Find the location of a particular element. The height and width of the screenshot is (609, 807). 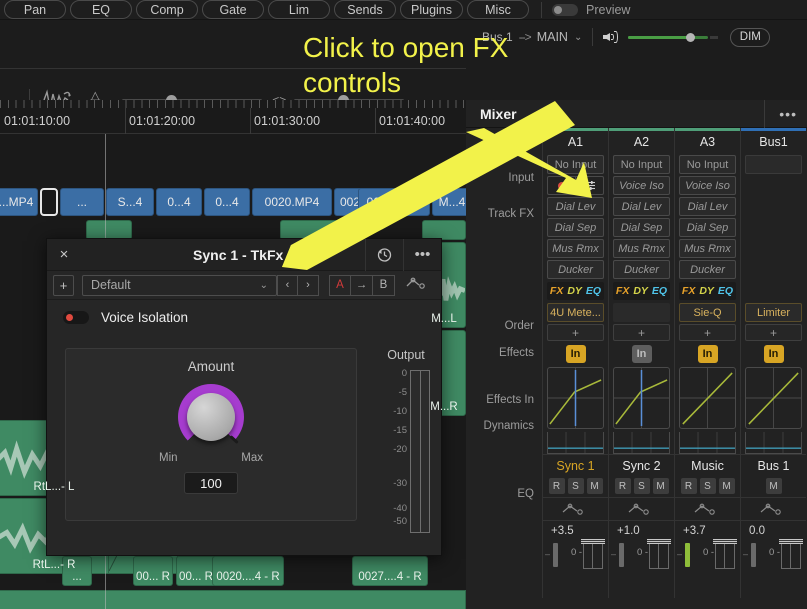

toolbar-button-plugins: Plugins is located at coordinates (431, 9).